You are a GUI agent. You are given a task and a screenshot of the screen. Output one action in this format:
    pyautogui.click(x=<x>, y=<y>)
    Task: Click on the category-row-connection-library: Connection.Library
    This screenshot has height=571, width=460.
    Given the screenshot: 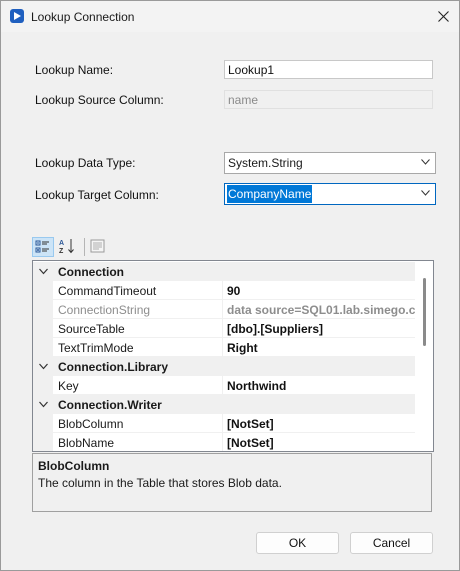 What is the action you would take?
    pyautogui.click(x=224, y=366)
    